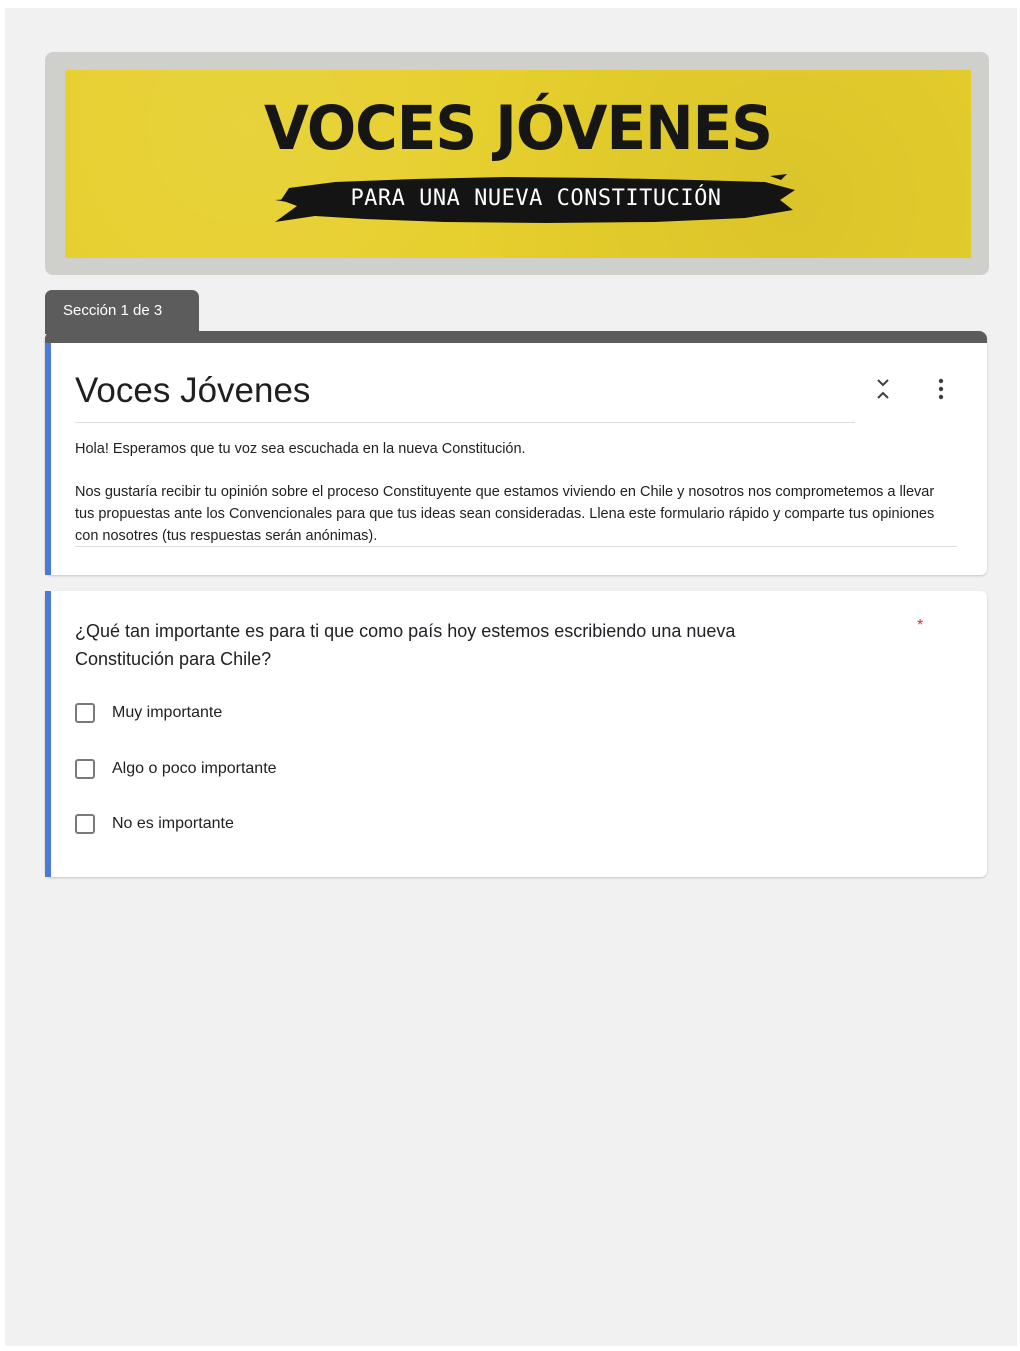 This screenshot has height=1351, width=1020. Describe the element at coordinates (167, 712) in the screenshot. I see `option-label: Muy importante` at that location.